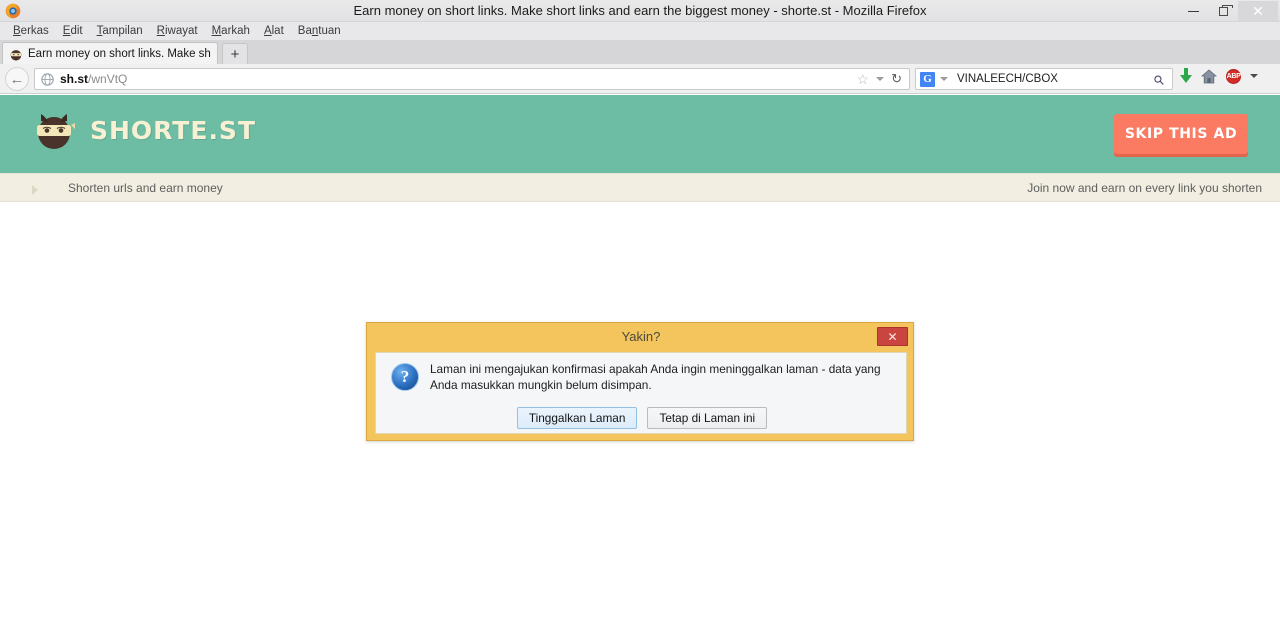  I want to click on url-text: sh.st/wnVtQ, so click(93, 79).